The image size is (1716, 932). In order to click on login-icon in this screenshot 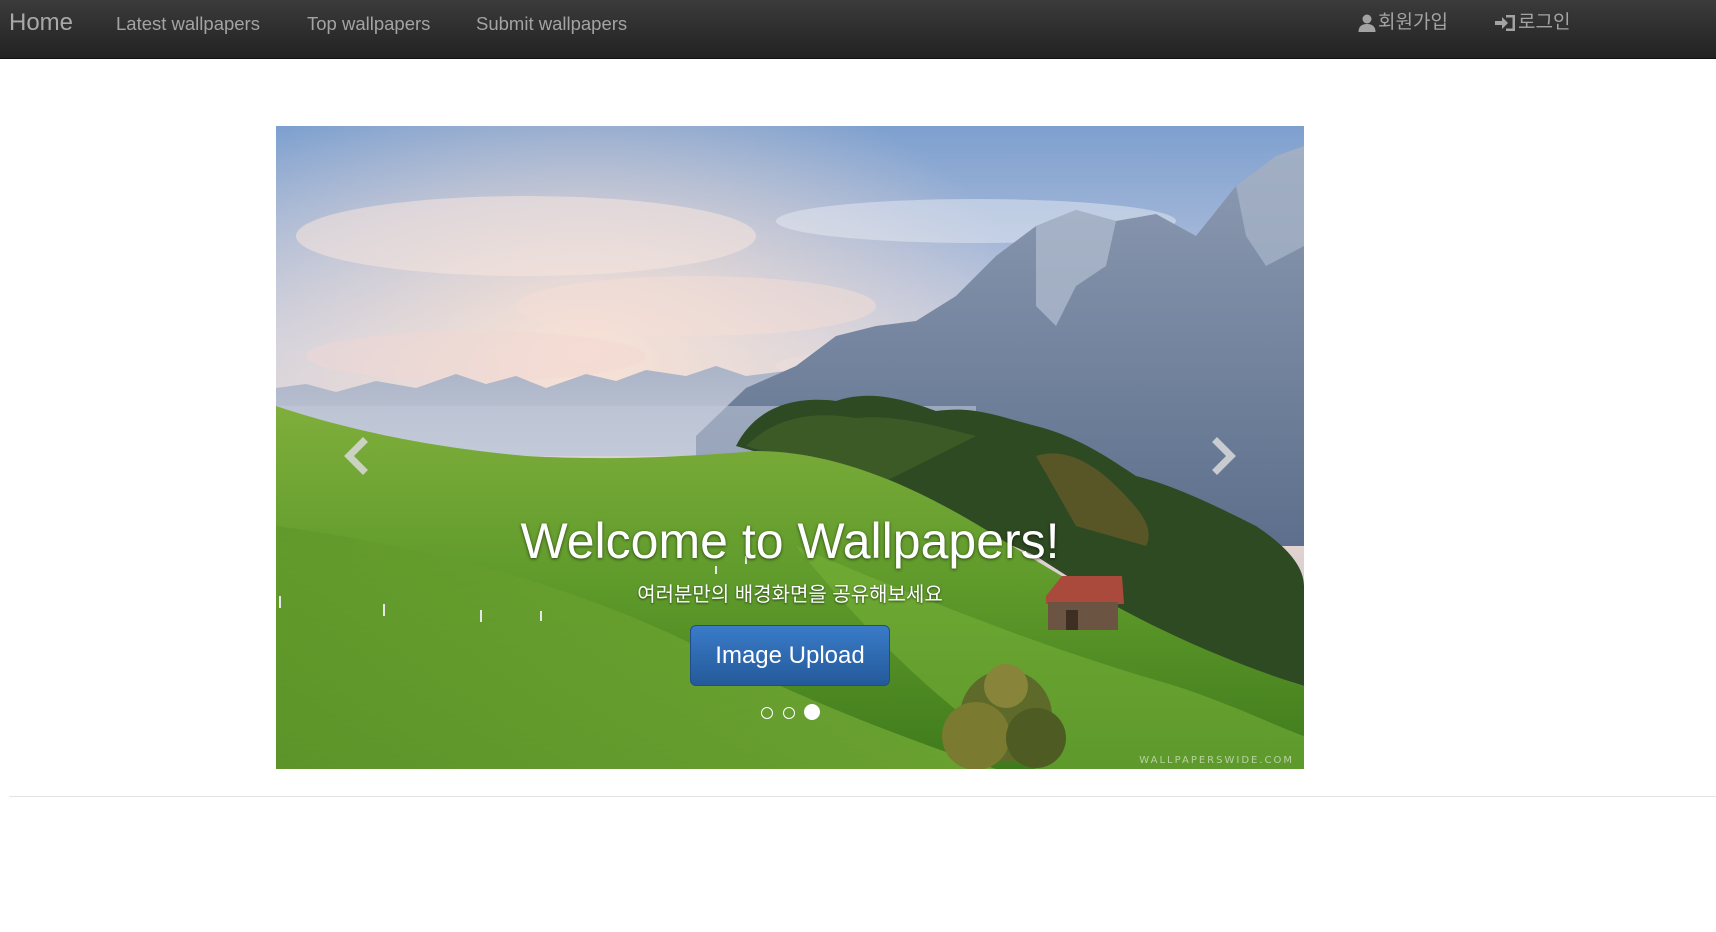, I will do `click(1505, 23)`.